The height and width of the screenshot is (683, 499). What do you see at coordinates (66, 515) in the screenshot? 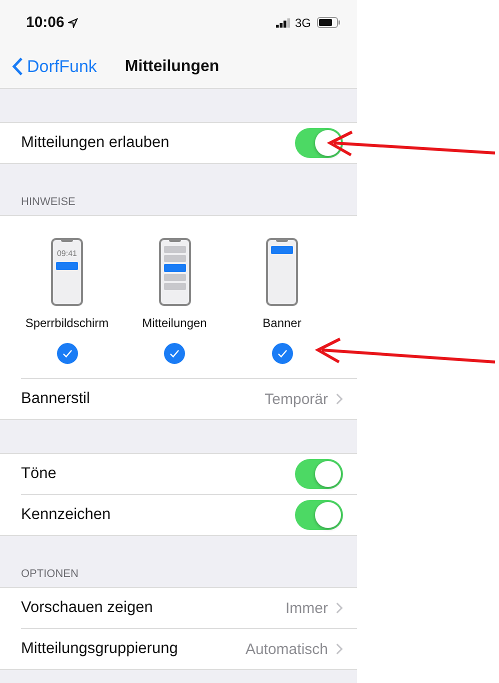
I see `row-label: Kennzeichen` at bounding box center [66, 515].